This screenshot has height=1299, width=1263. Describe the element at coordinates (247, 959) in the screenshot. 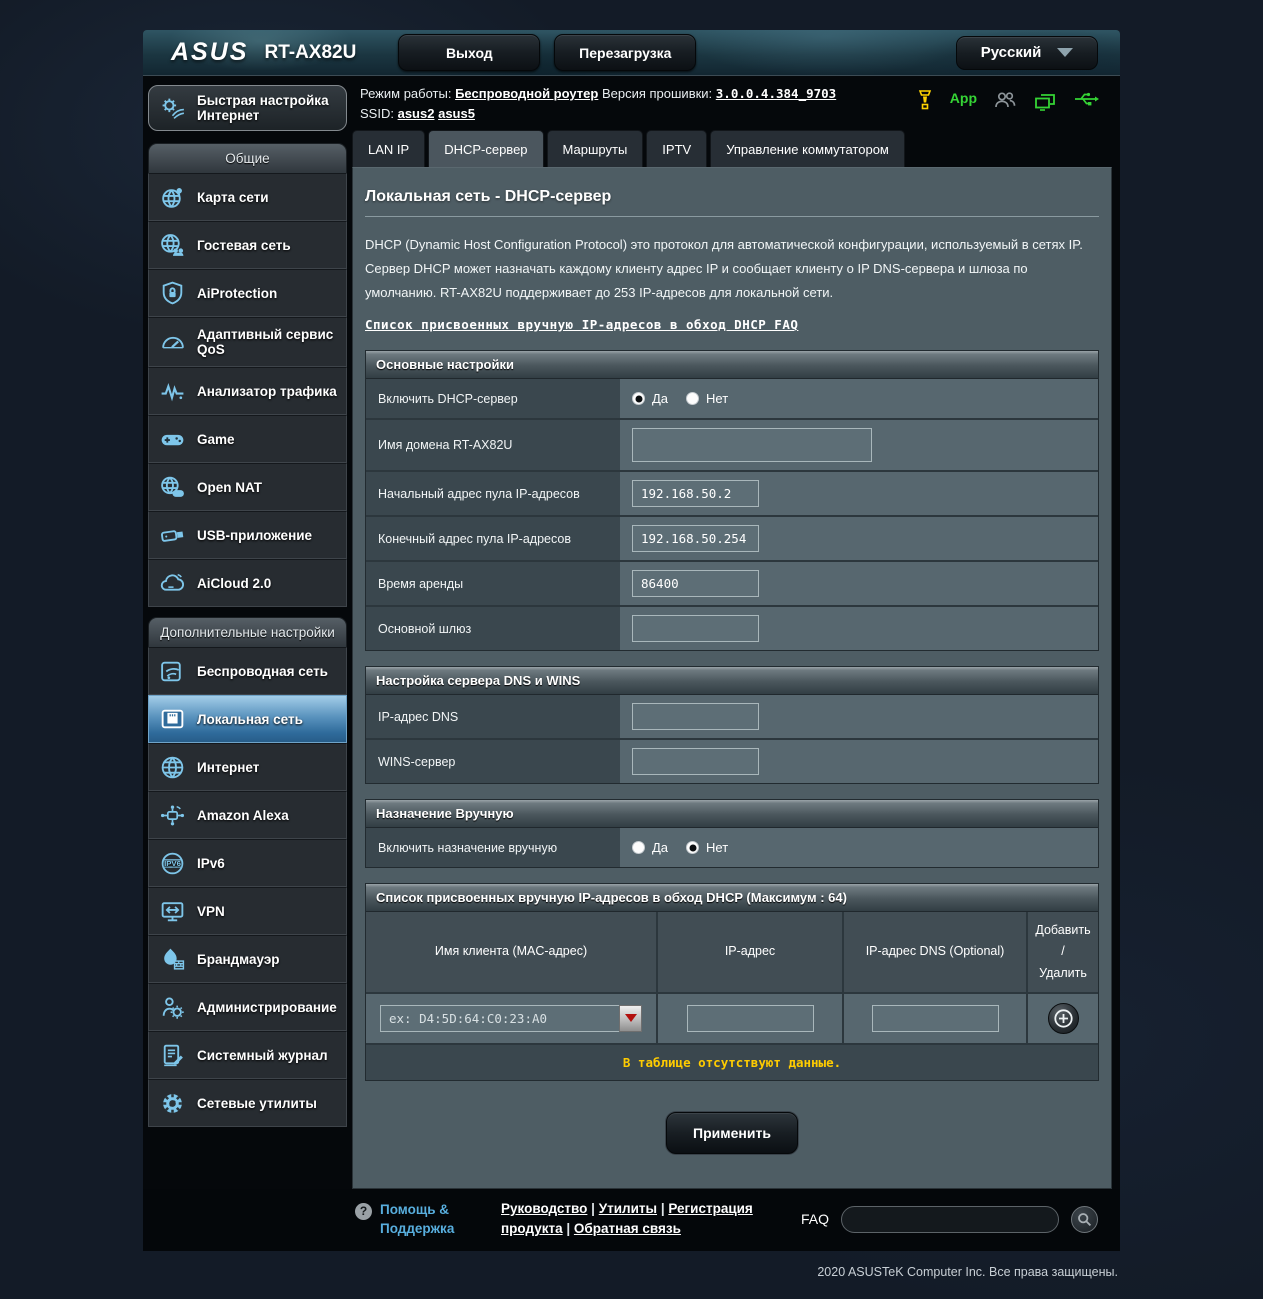

I see `sidebar-item-firewall: Брандмауэр` at that location.